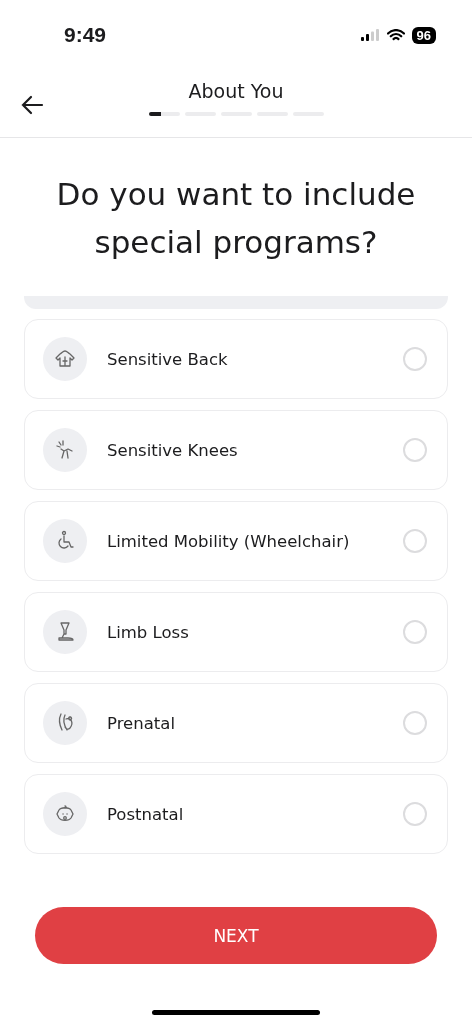  I want to click on screen-title: About You, so click(236, 91).